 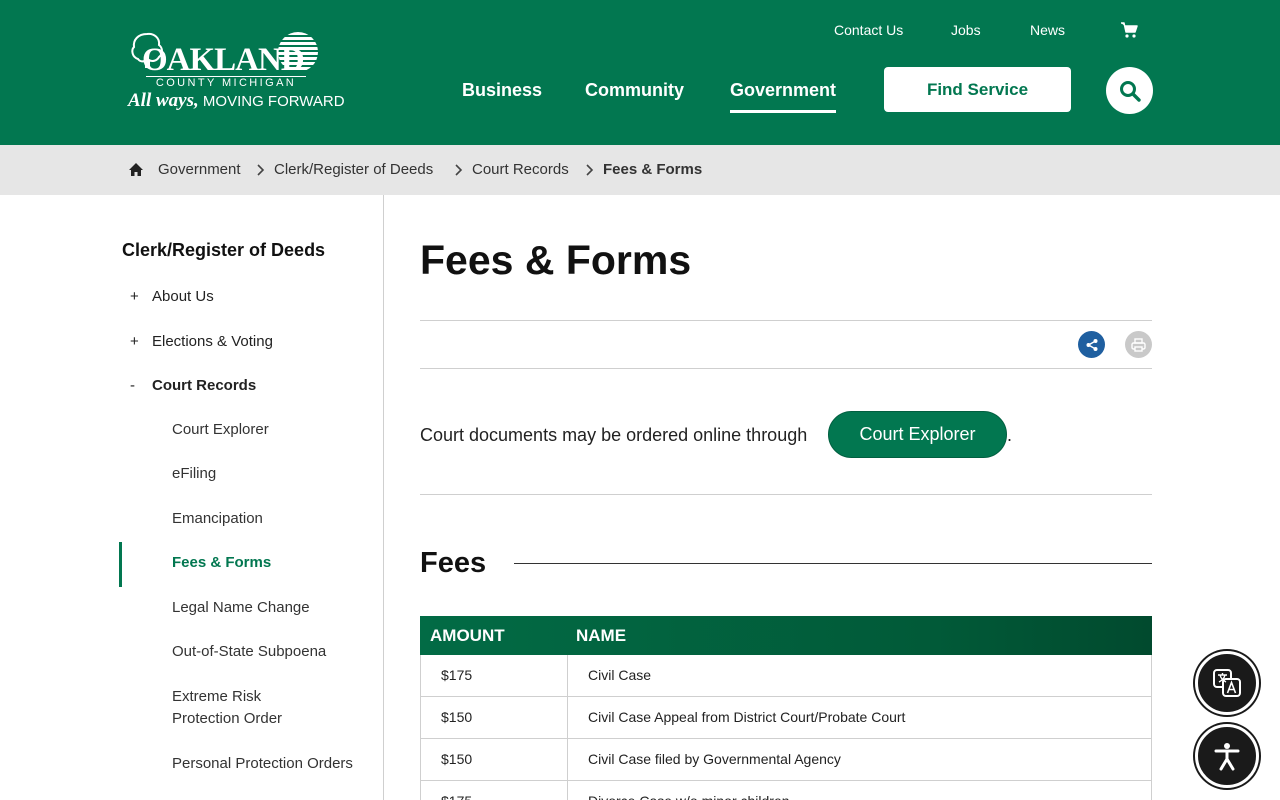 What do you see at coordinates (786, 790) in the screenshot?
I see `table-row: $175 Divorce Case w/o minor children` at bounding box center [786, 790].